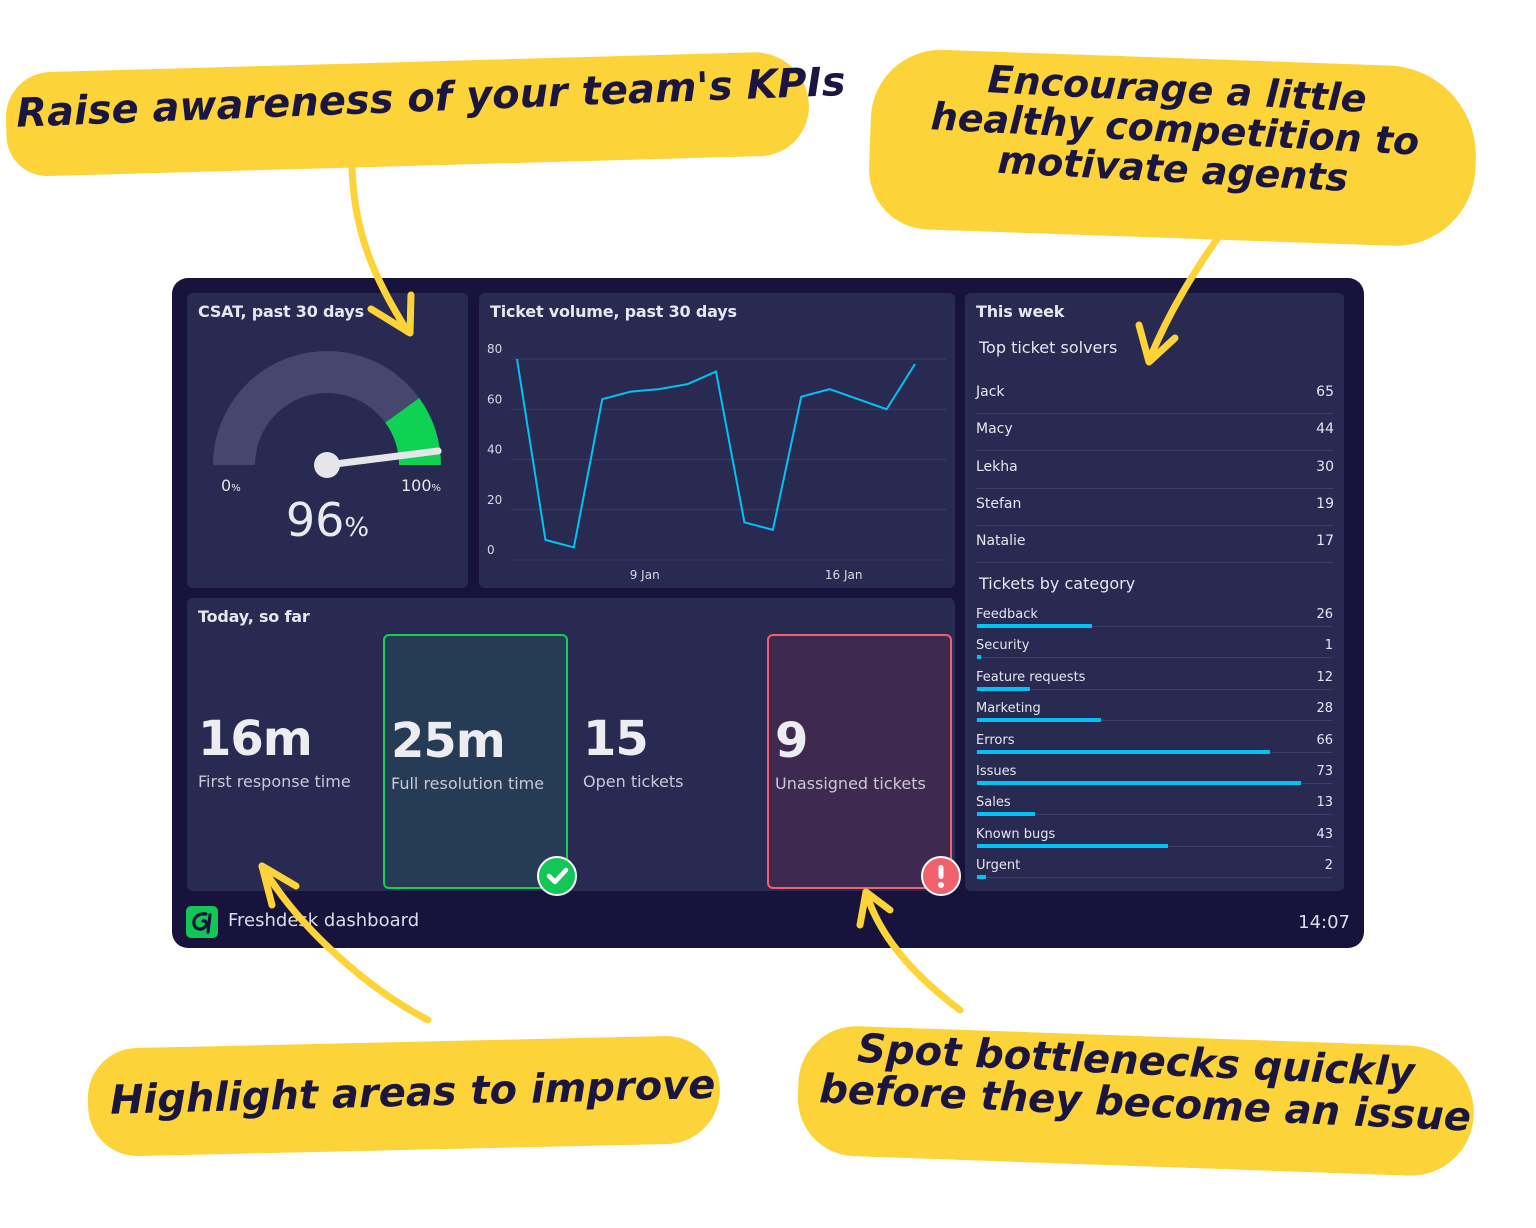  What do you see at coordinates (993, 803) in the screenshot?
I see `category-name: Sales` at bounding box center [993, 803].